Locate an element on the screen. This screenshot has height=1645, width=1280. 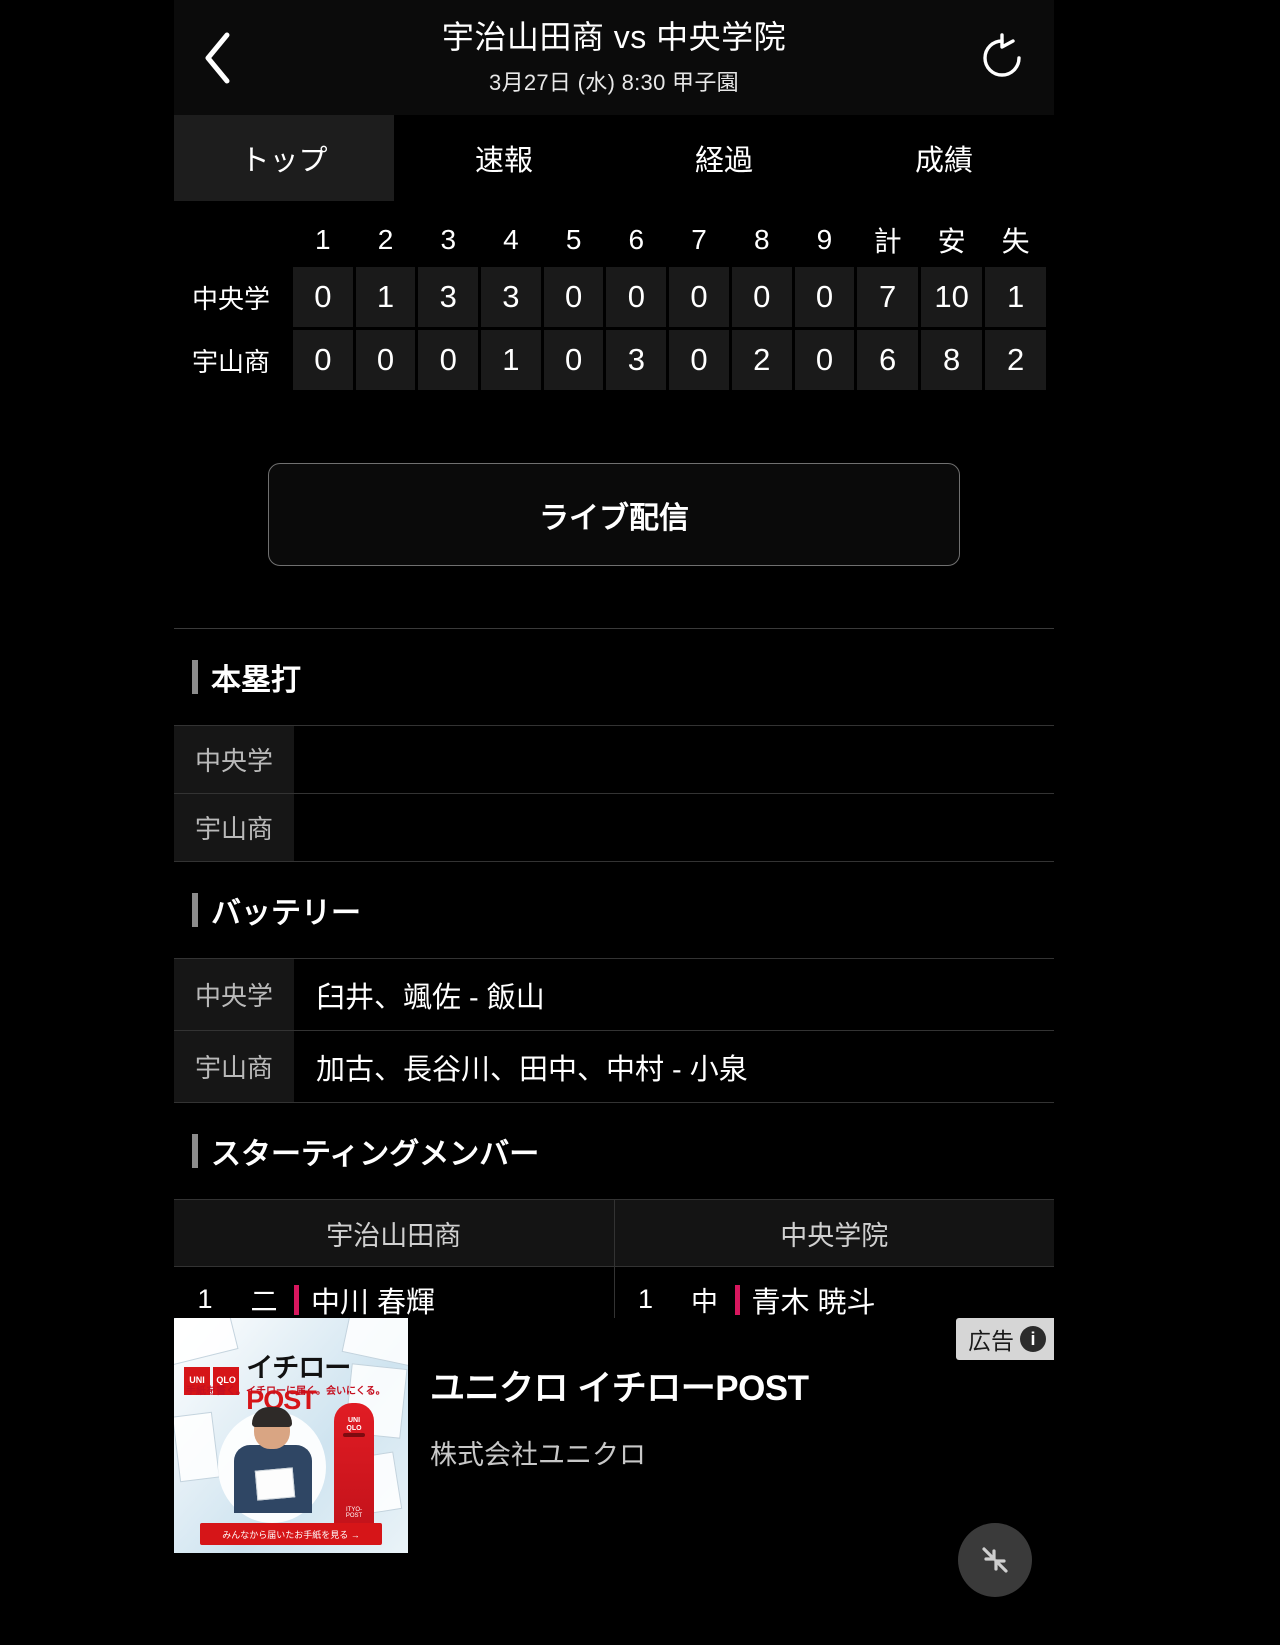
row-value: 加古、長谷川、田中、中村 - 小泉 is located at coordinates (532, 1069).